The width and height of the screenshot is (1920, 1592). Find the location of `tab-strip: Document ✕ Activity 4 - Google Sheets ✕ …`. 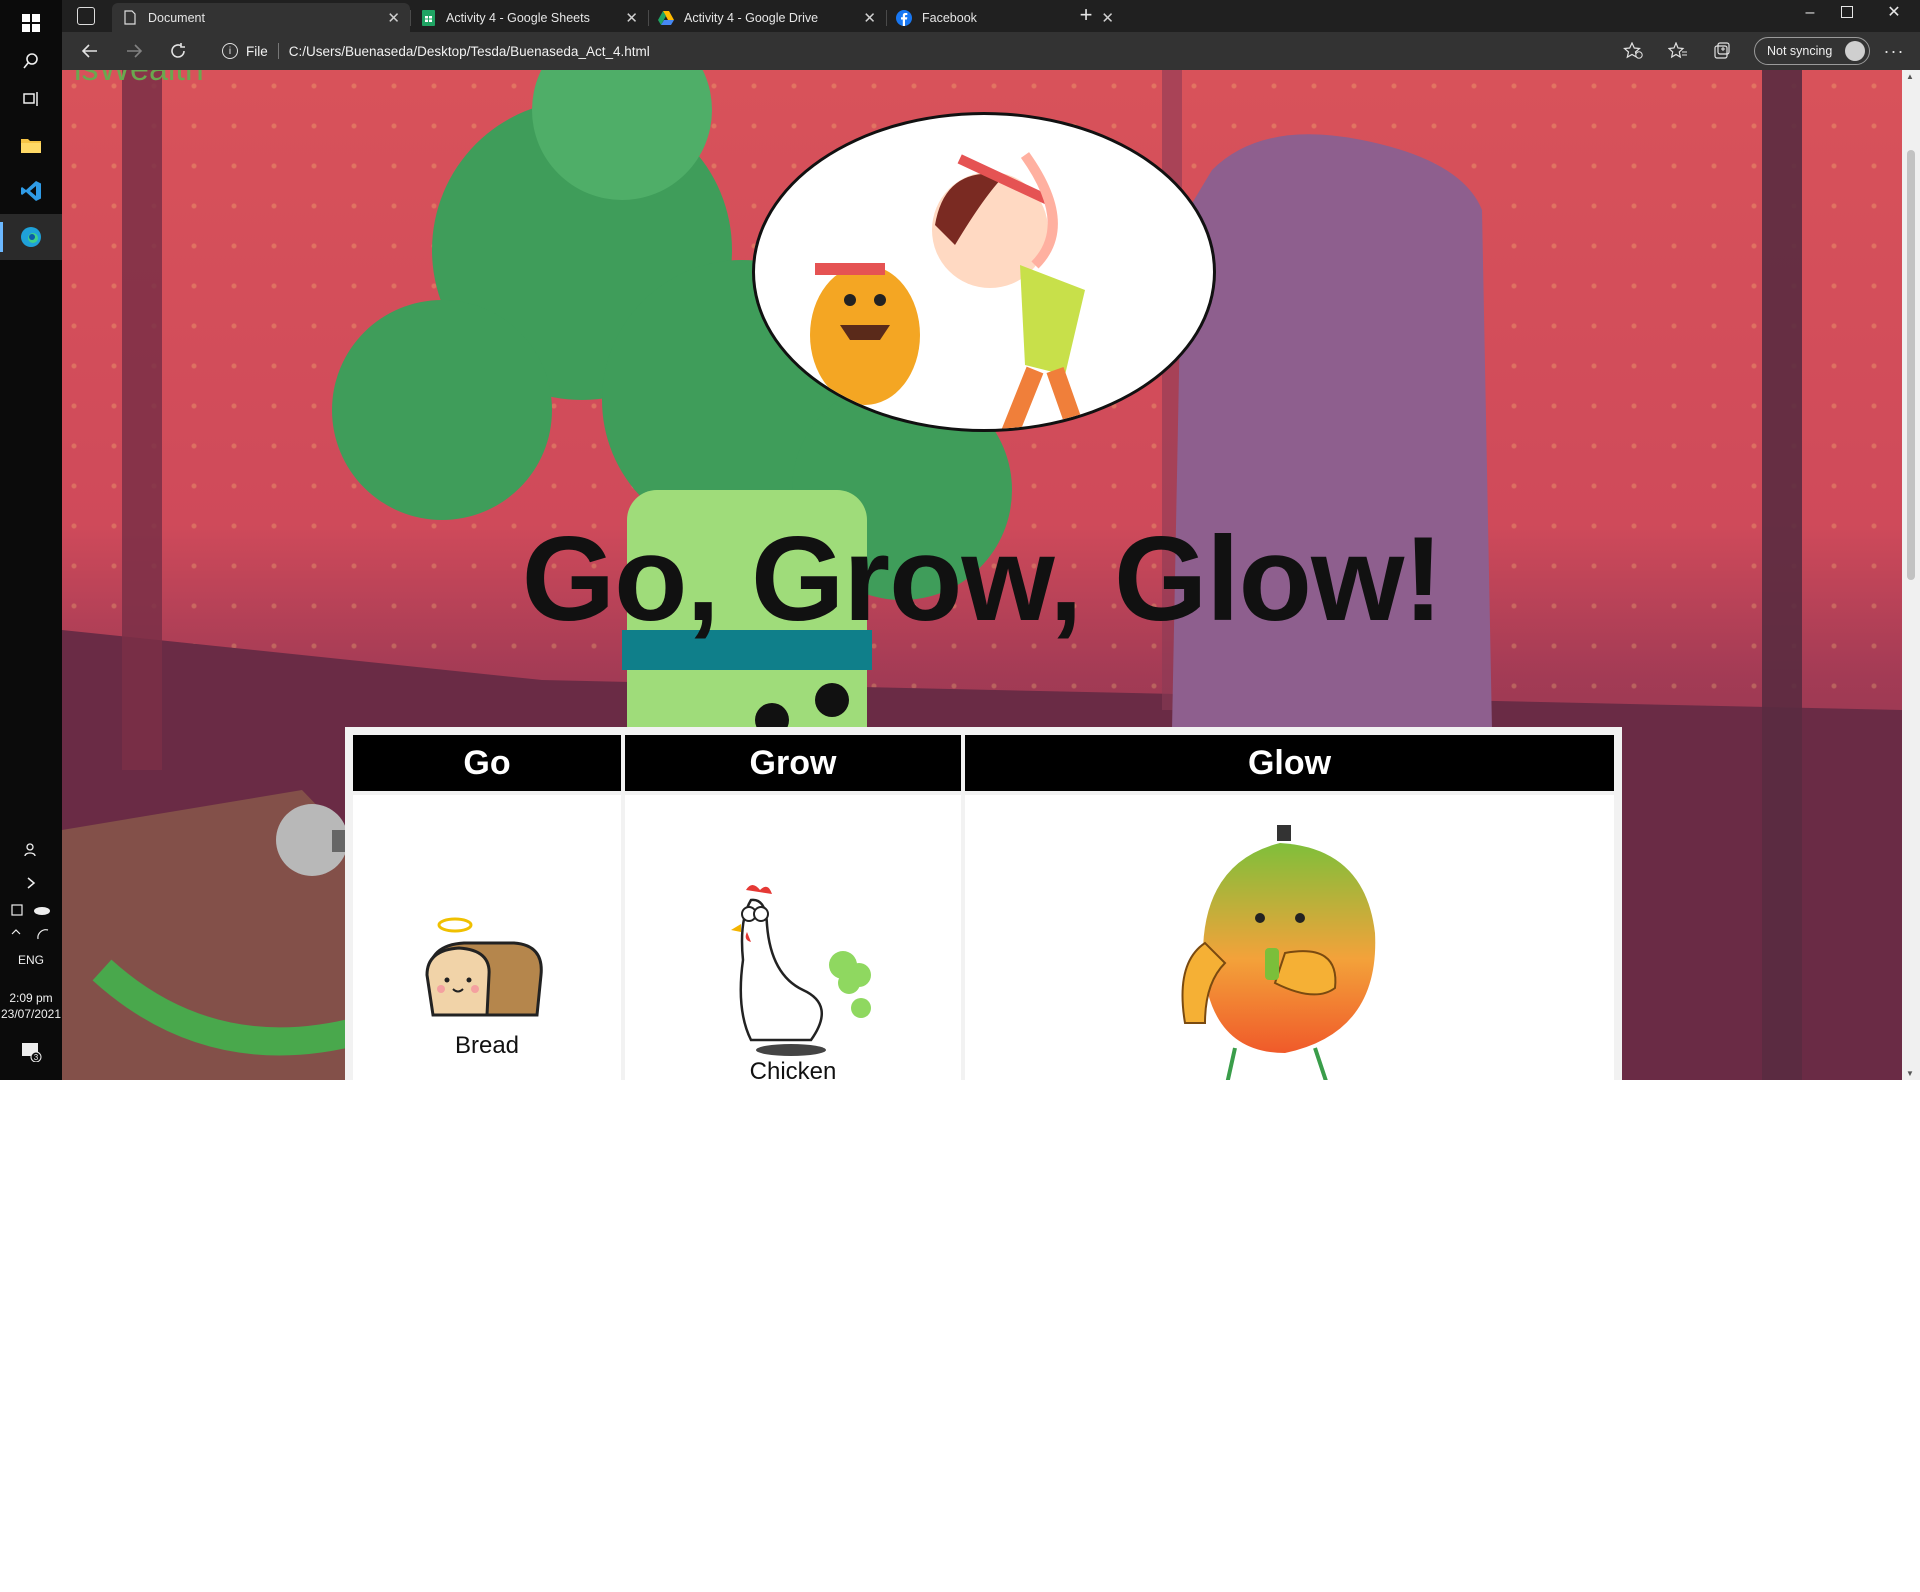

tab-strip: Document ✕ Activity 4 - Google Sheets ✕ … is located at coordinates (991, 16).